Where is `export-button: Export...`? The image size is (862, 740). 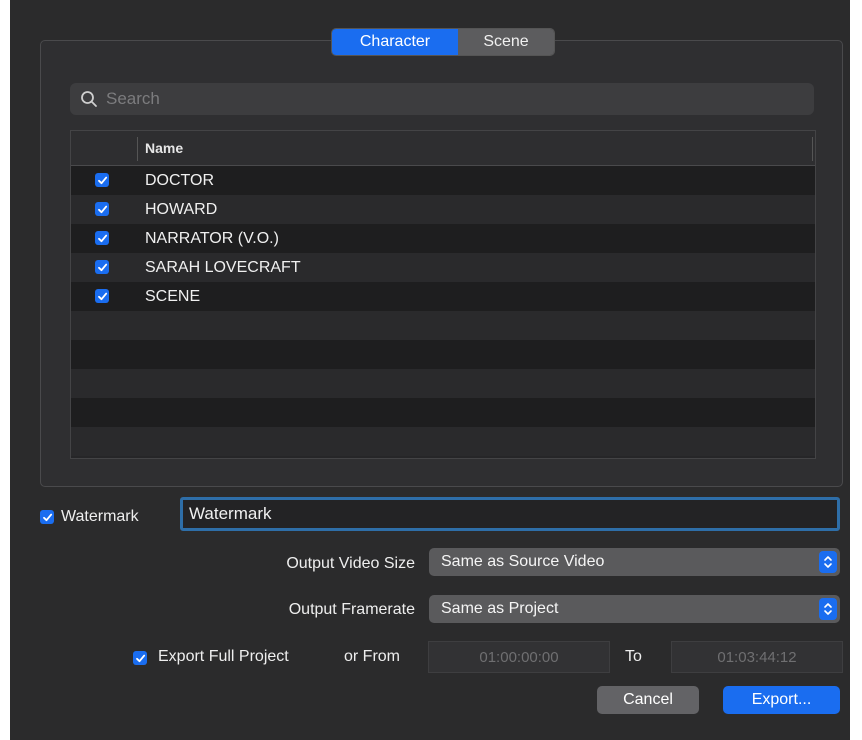 export-button: Export... is located at coordinates (781, 700).